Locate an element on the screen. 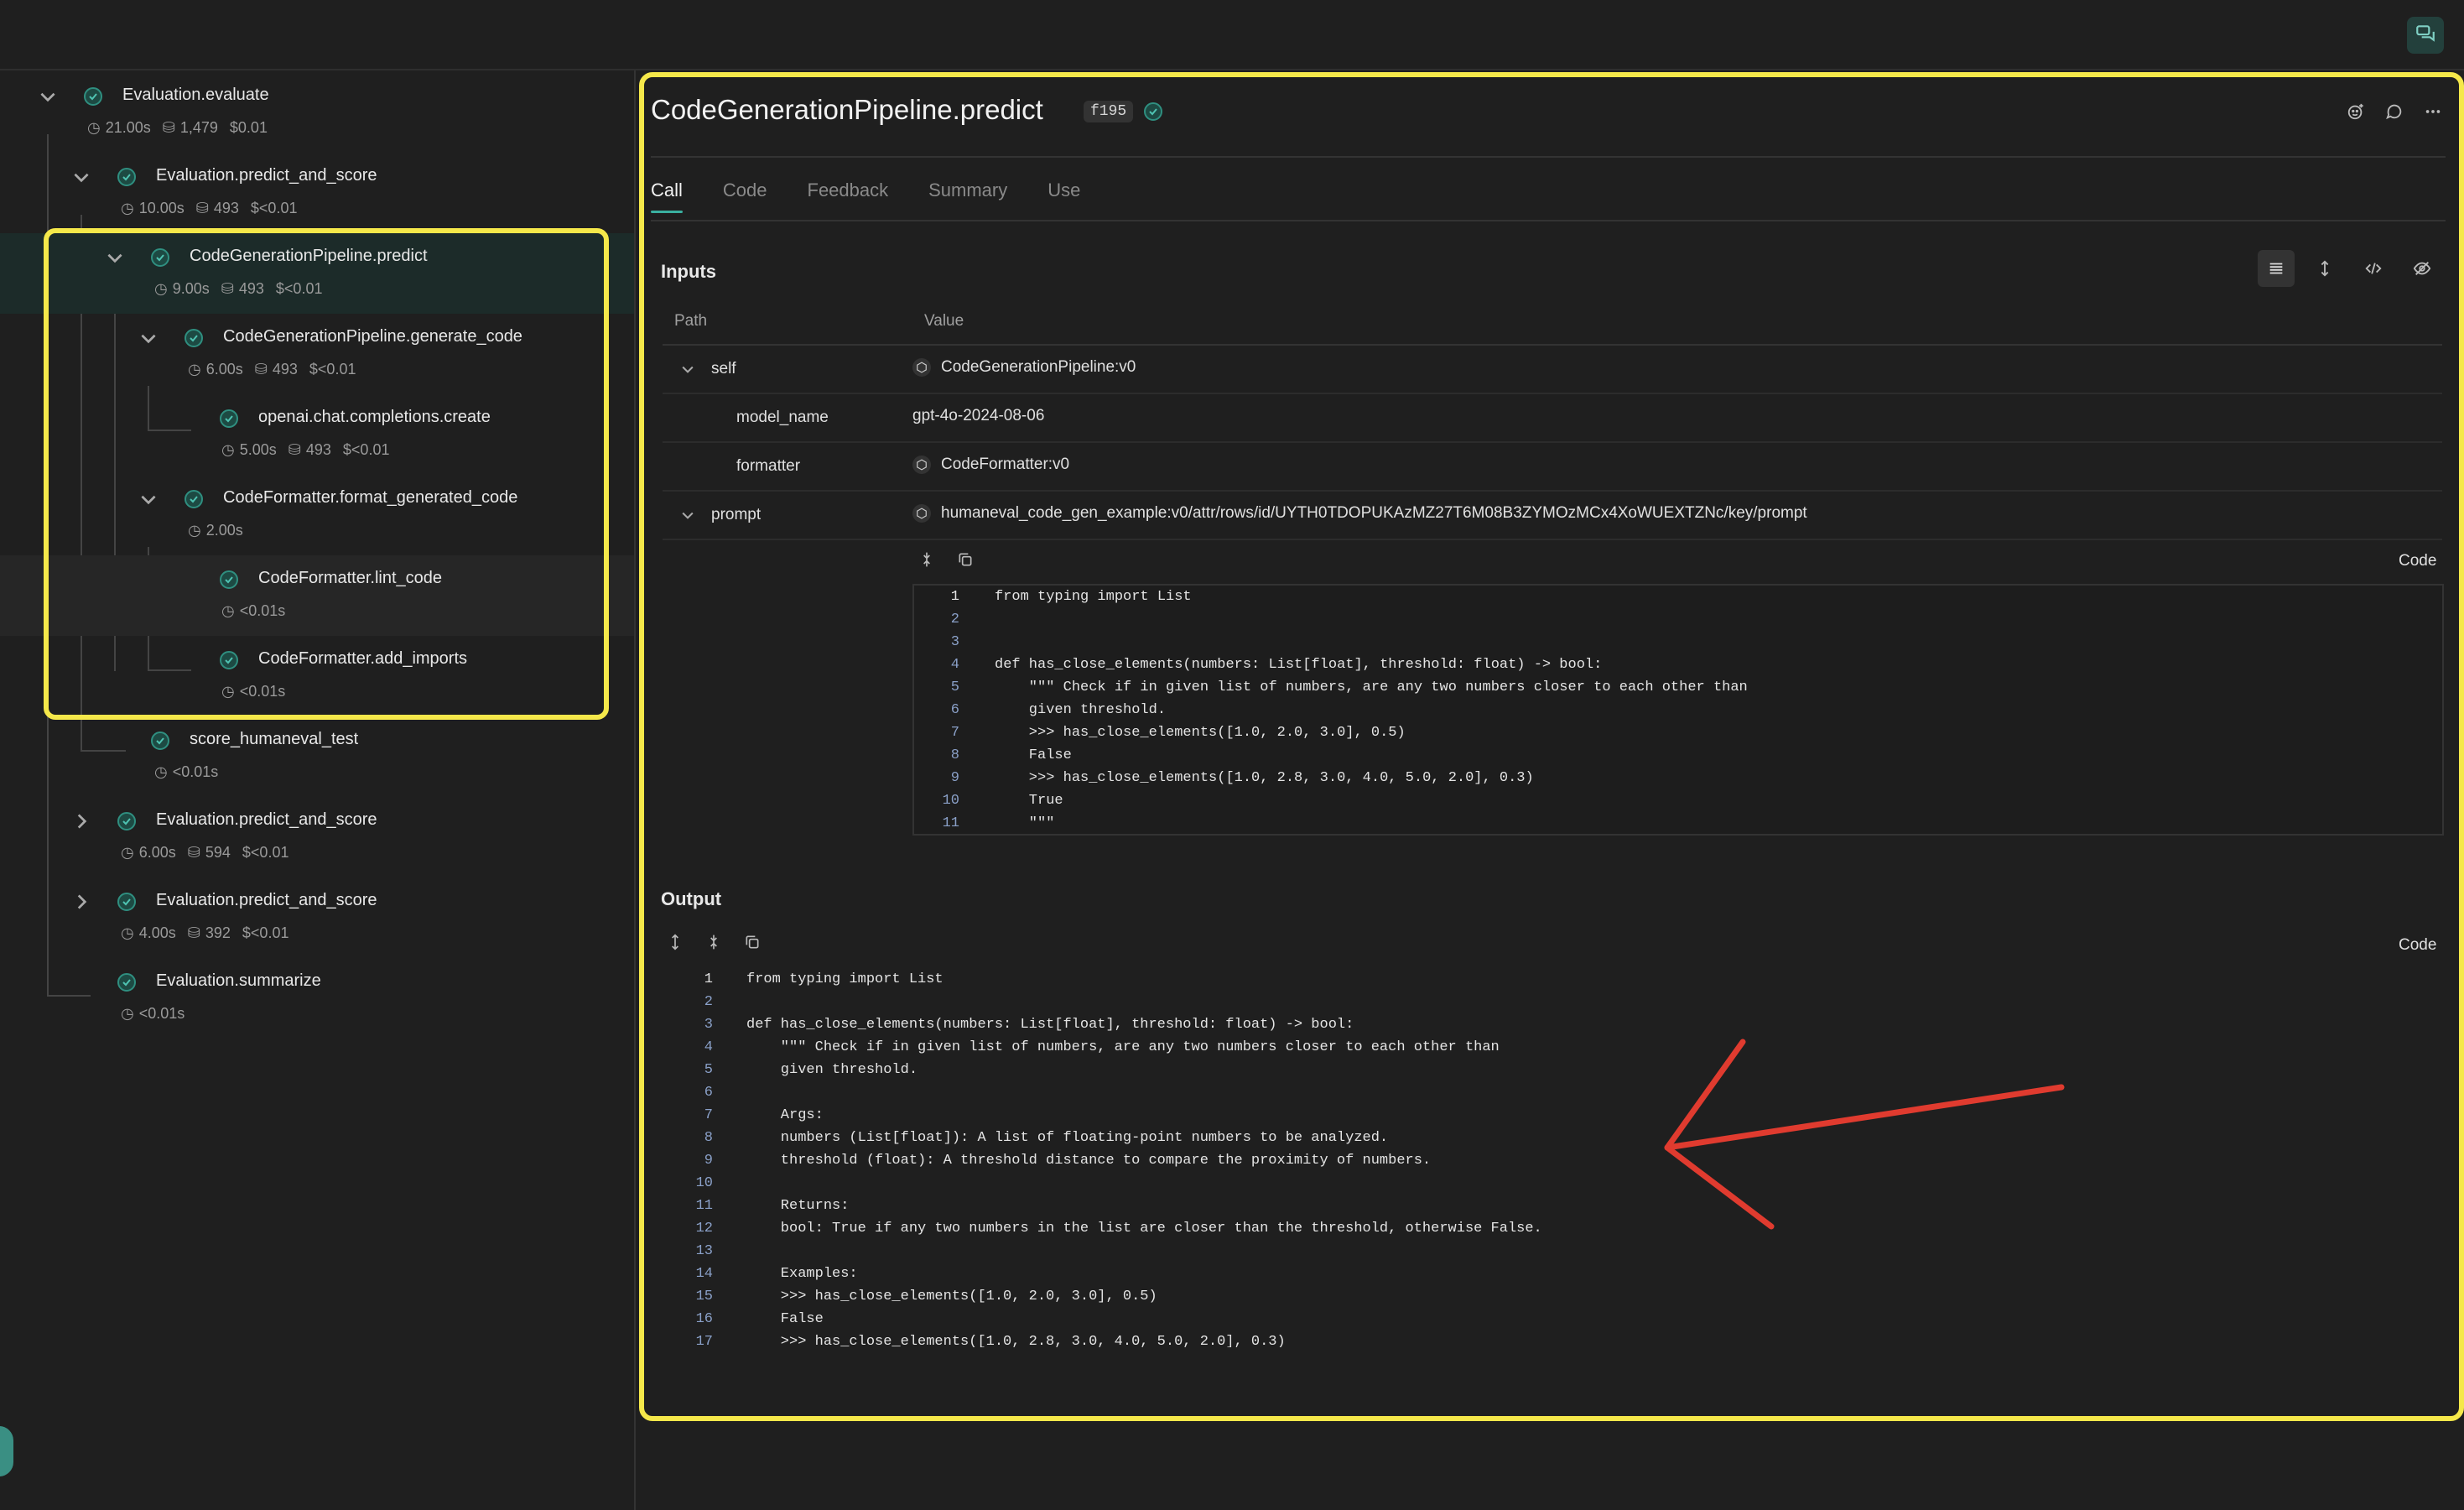 The image size is (2464, 1510). annotation-arrow is located at coordinates (1864, 1135).